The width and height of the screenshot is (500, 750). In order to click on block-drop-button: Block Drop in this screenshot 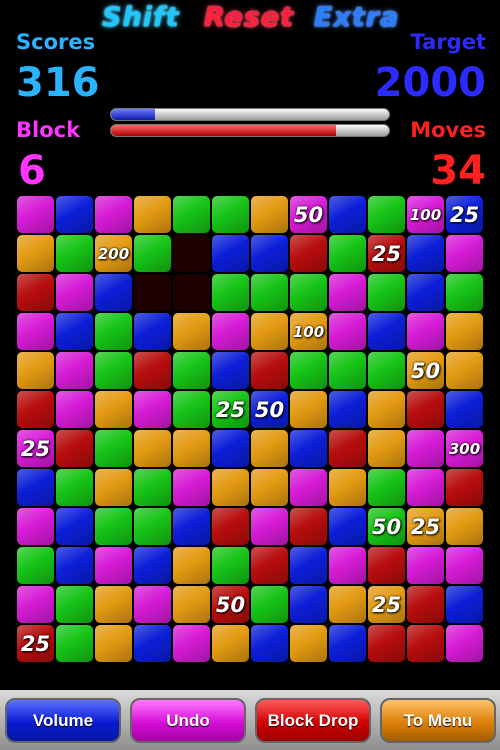, I will do `click(313, 720)`.